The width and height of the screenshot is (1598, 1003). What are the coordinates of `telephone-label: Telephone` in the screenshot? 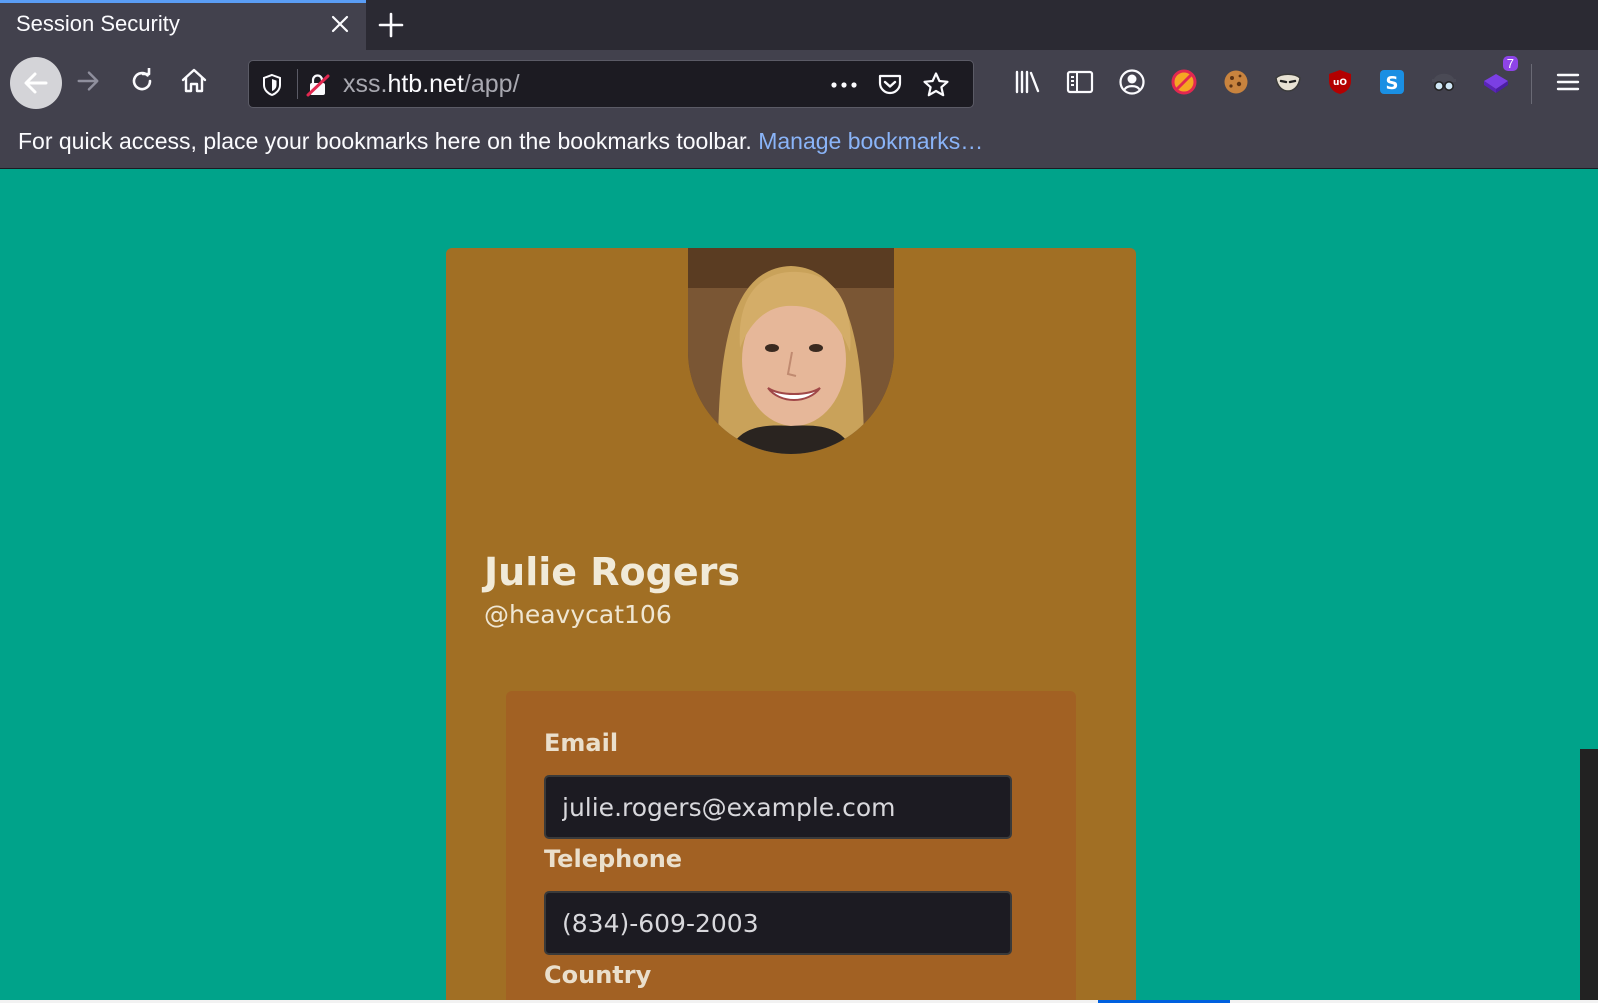 It's located at (613, 859).